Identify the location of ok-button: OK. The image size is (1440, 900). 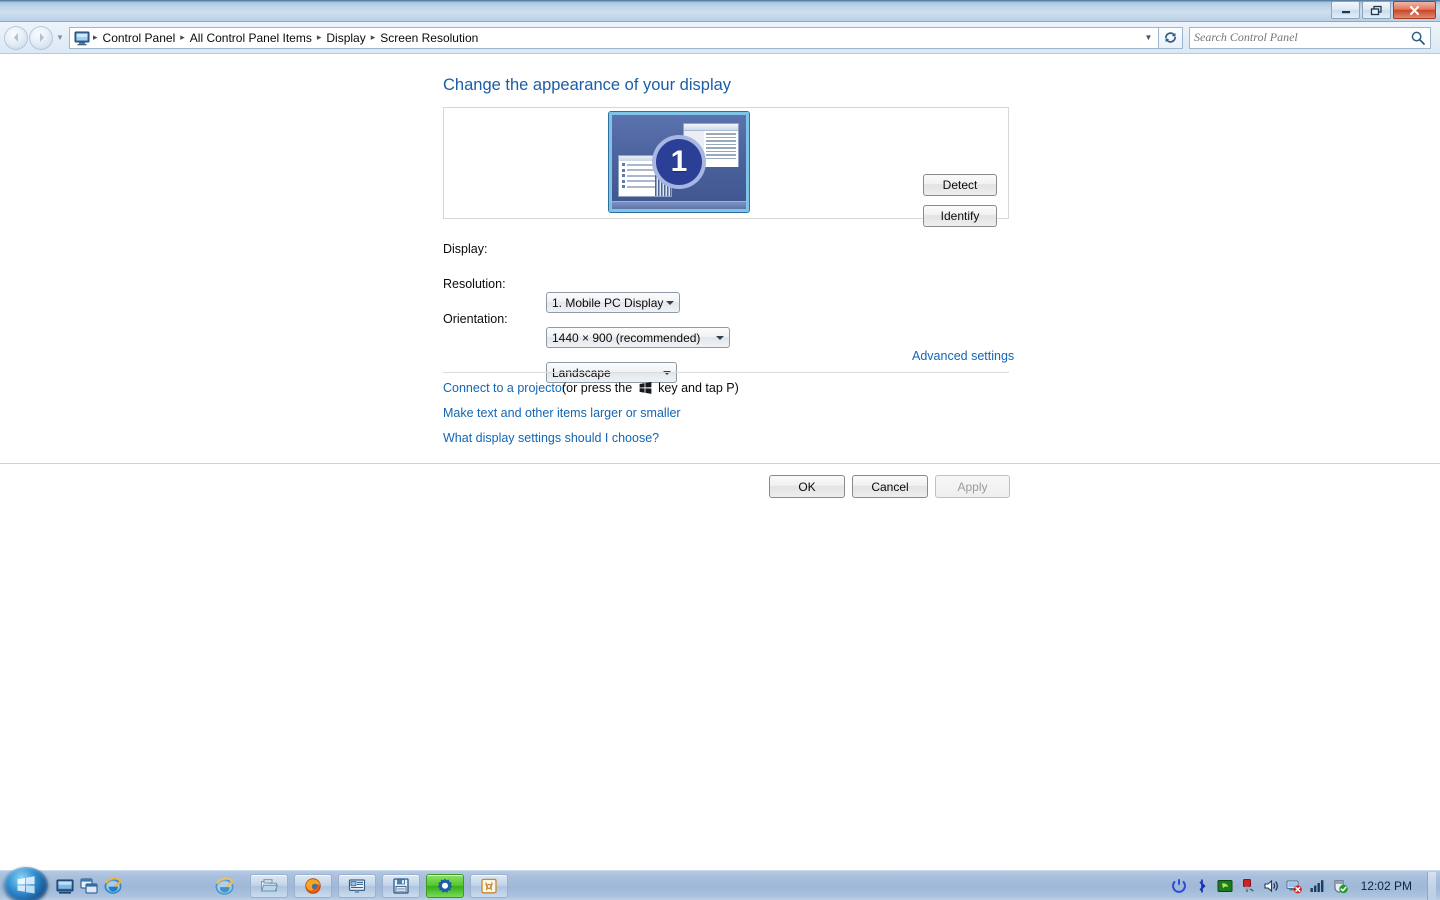
(807, 486).